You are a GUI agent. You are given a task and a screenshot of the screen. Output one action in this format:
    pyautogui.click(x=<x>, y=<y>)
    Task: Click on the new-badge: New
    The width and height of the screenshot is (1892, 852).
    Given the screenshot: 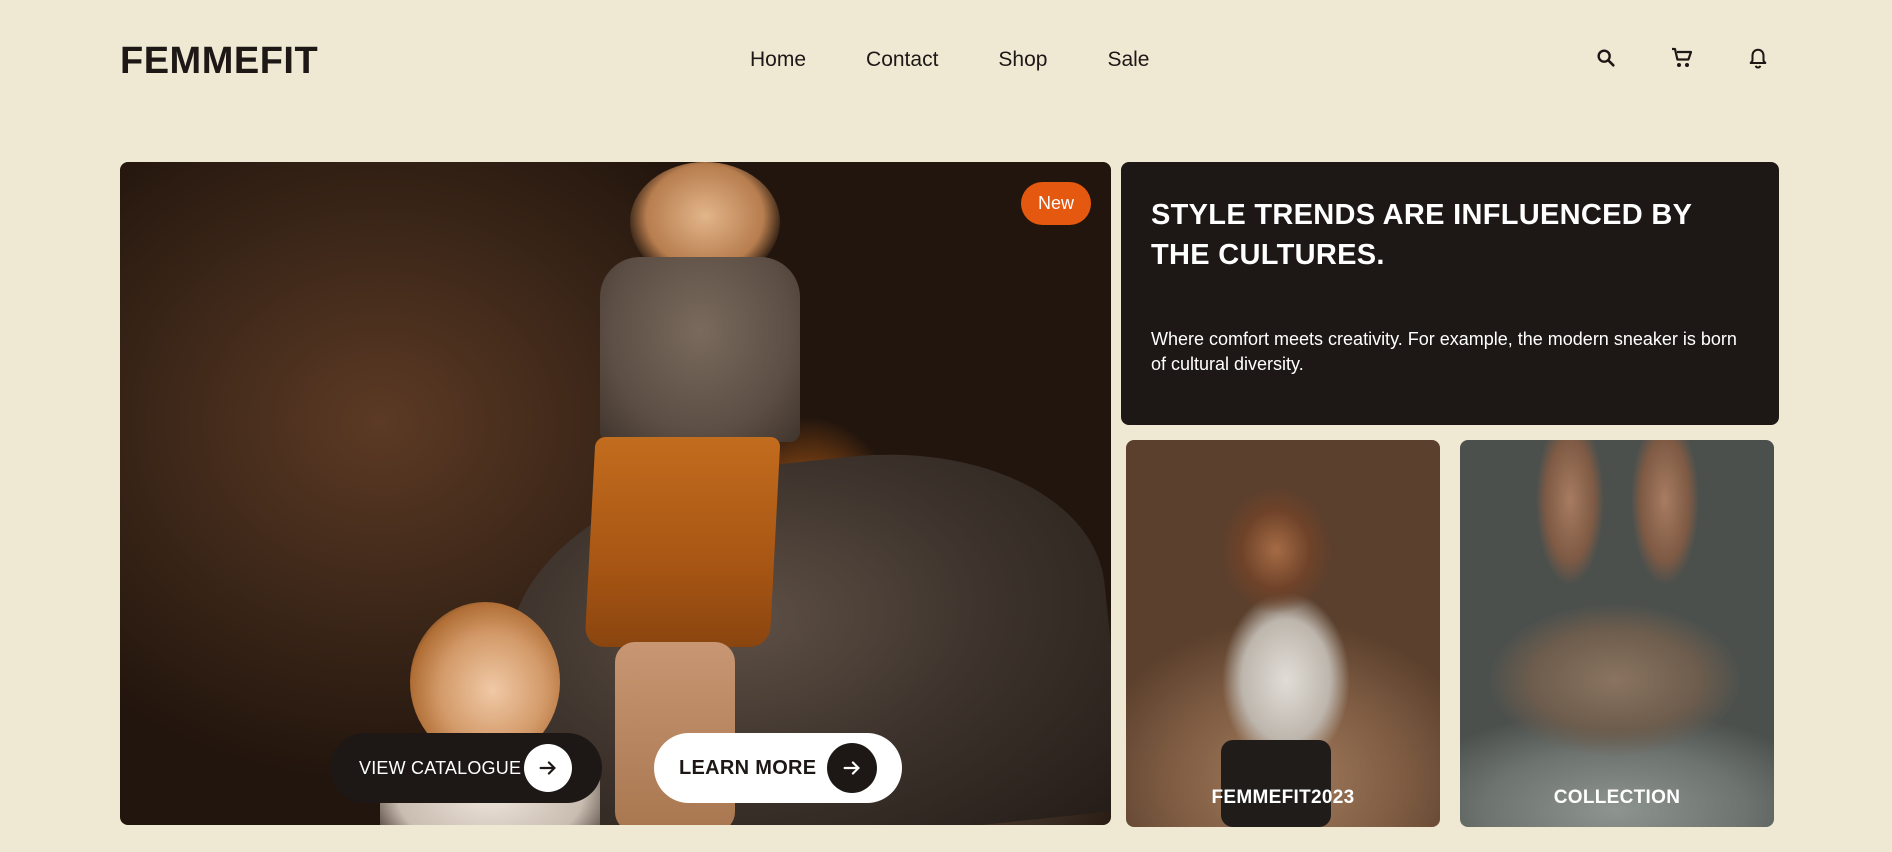 What is the action you would take?
    pyautogui.click(x=1055, y=203)
    